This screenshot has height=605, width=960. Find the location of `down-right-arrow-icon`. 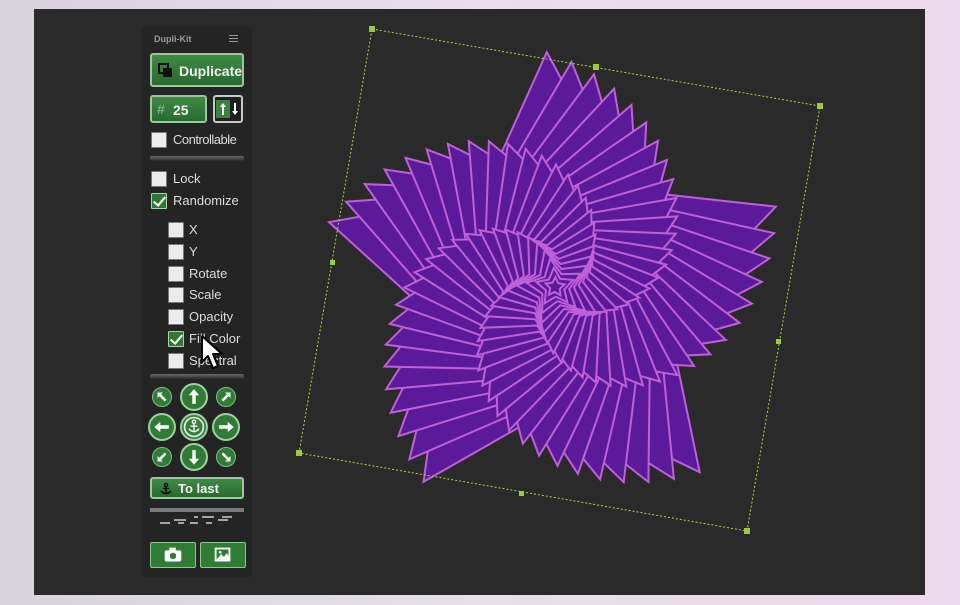

down-right-arrow-icon is located at coordinates (226, 457).